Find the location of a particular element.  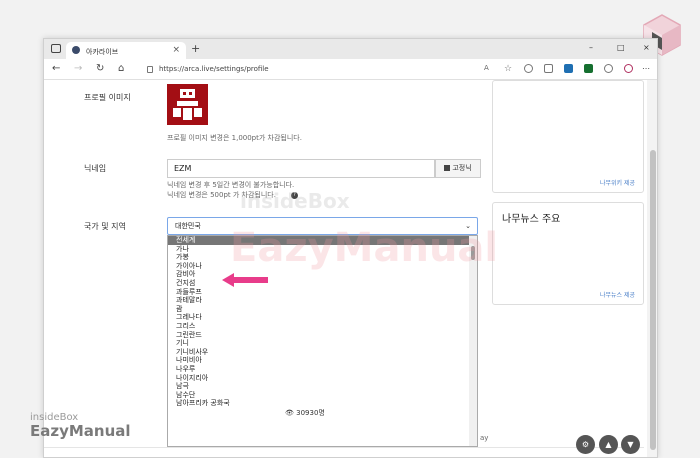

page-scrollbar is located at coordinates (652, 268).